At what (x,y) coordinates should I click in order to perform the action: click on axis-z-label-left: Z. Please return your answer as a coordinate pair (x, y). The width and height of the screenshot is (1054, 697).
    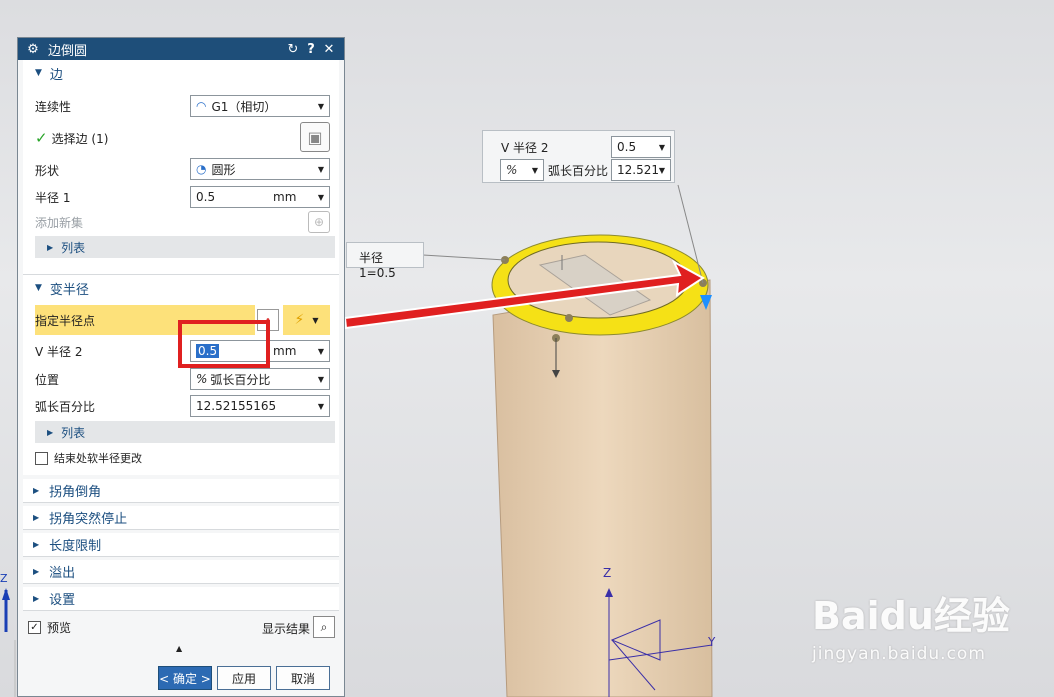
    Looking at the image, I should click on (4, 578).